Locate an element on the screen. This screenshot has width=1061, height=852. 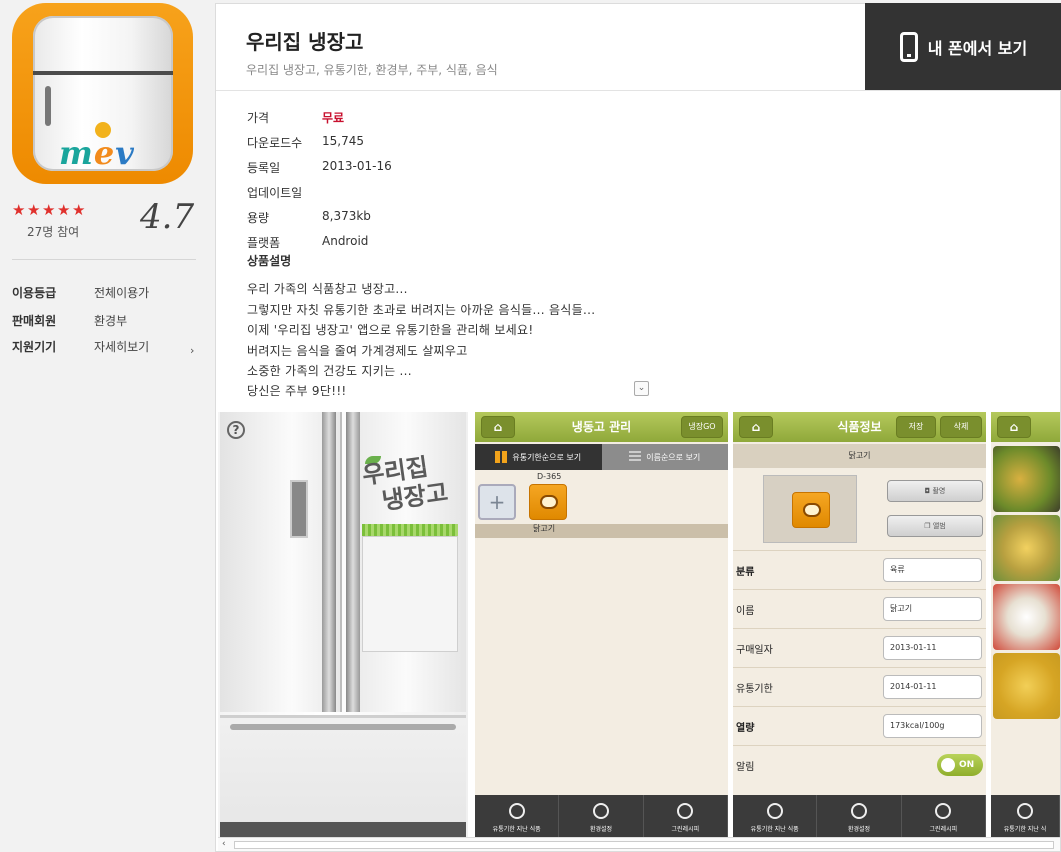
freezer-drawer is located at coordinates (343, 776).